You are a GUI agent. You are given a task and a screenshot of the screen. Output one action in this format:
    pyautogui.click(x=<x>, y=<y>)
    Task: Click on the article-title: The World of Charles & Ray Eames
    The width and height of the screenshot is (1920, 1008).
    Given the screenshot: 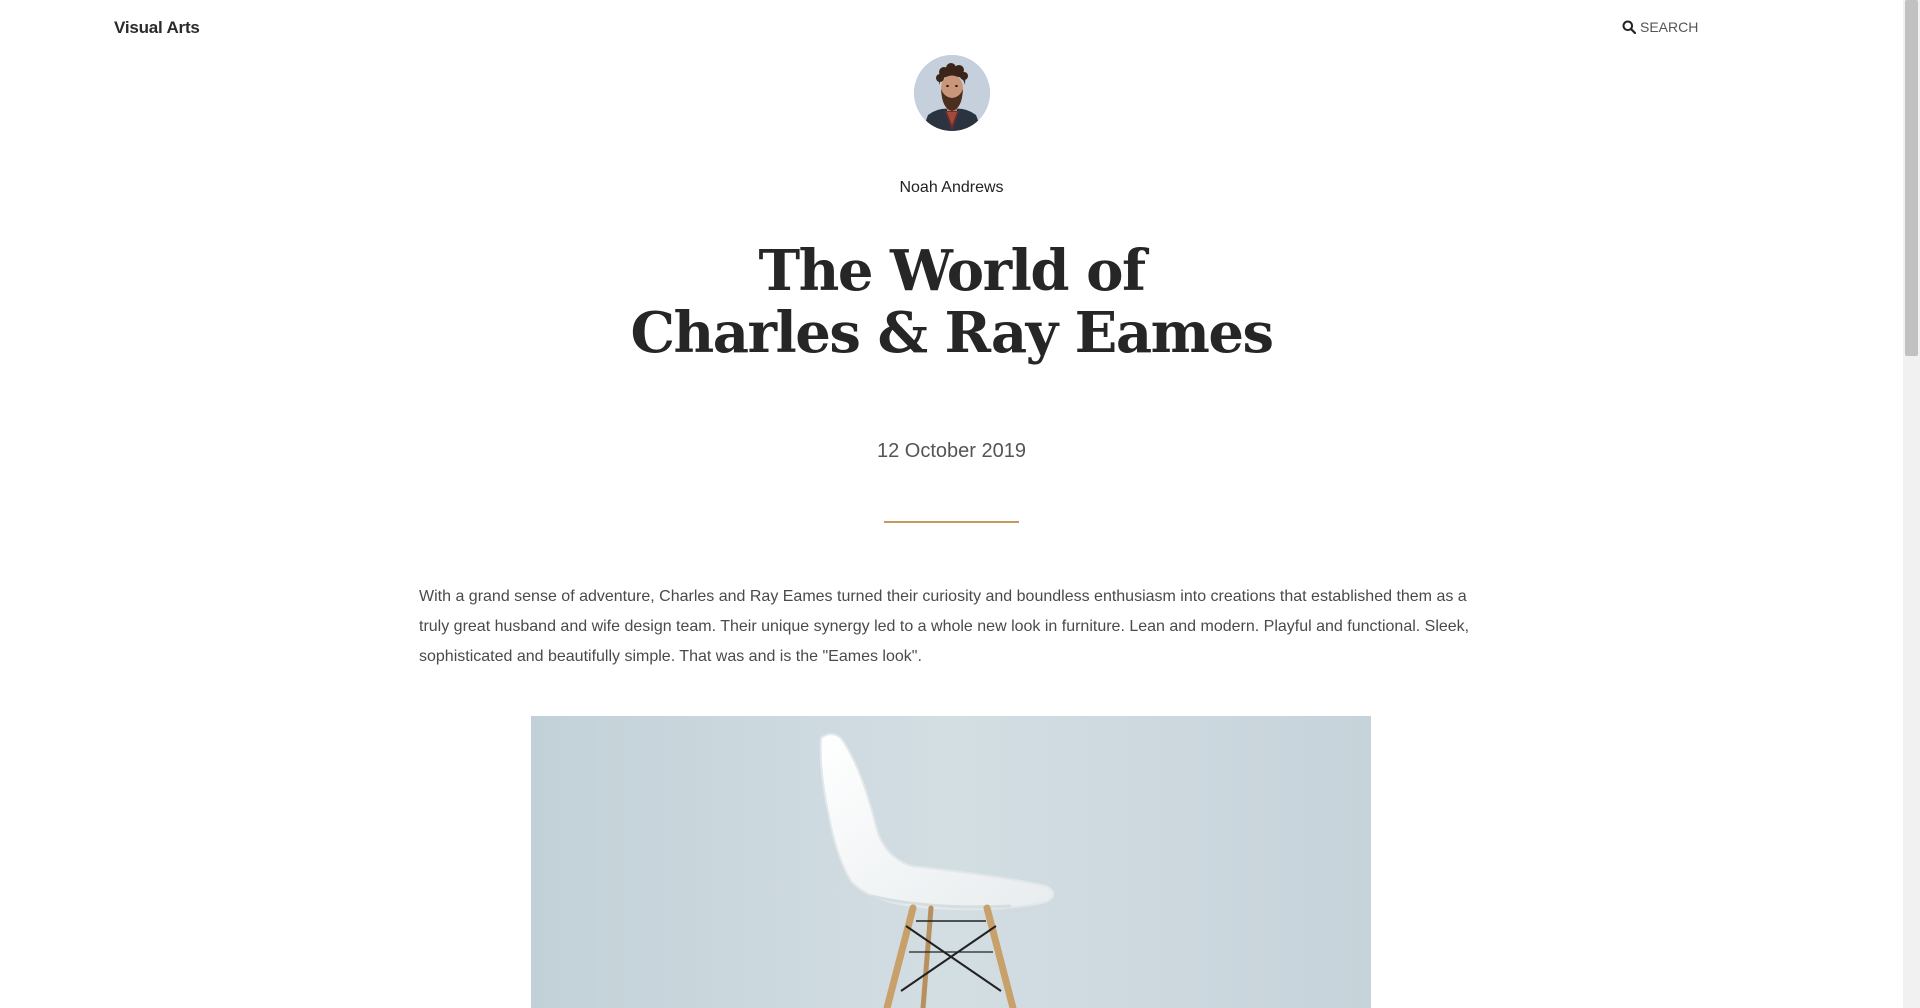 What is the action you would take?
    pyautogui.click(x=951, y=302)
    